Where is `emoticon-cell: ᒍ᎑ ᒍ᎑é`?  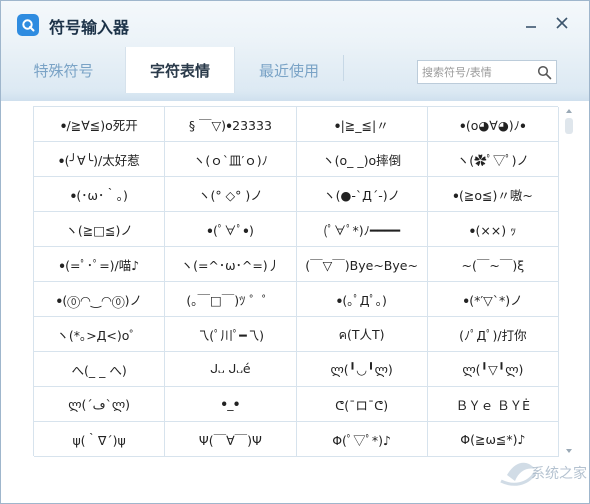 emoticon-cell: ᒍ᎑ ᒍ᎑é is located at coordinates (231, 369).